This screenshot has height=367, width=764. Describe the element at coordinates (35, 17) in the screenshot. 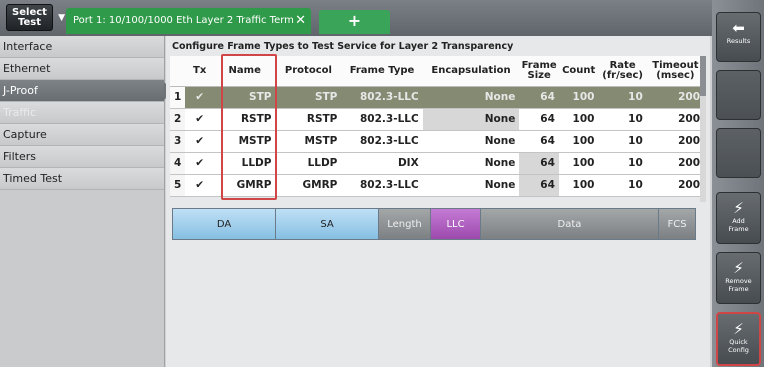

I see `select-test-button: Select Test ▼` at that location.